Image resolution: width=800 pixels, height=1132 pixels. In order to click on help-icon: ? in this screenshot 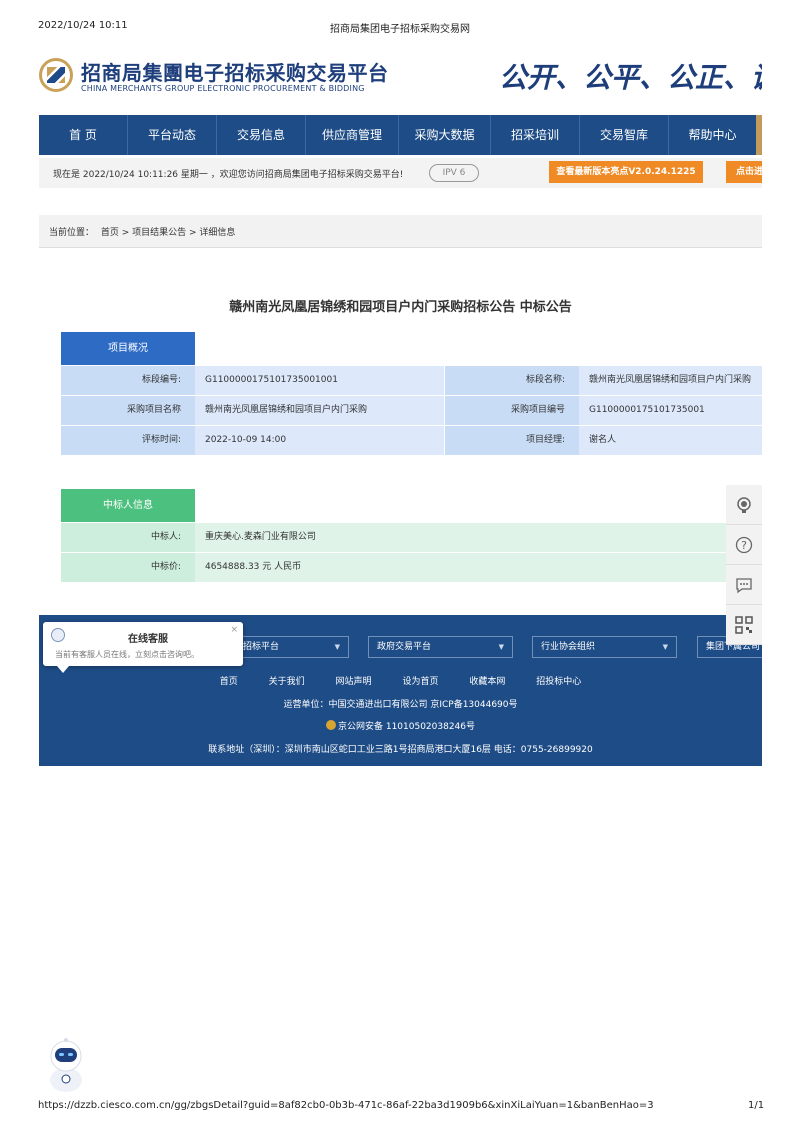, I will do `click(744, 545)`.